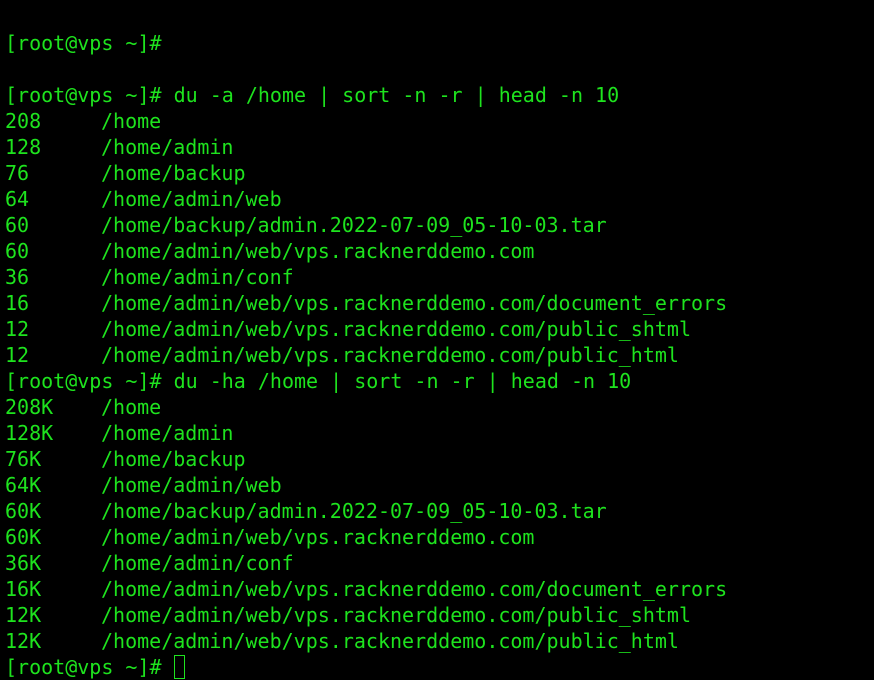 Image resolution: width=874 pixels, height=680 pixels. I want to click on size-value: 64, so click(17, 199).